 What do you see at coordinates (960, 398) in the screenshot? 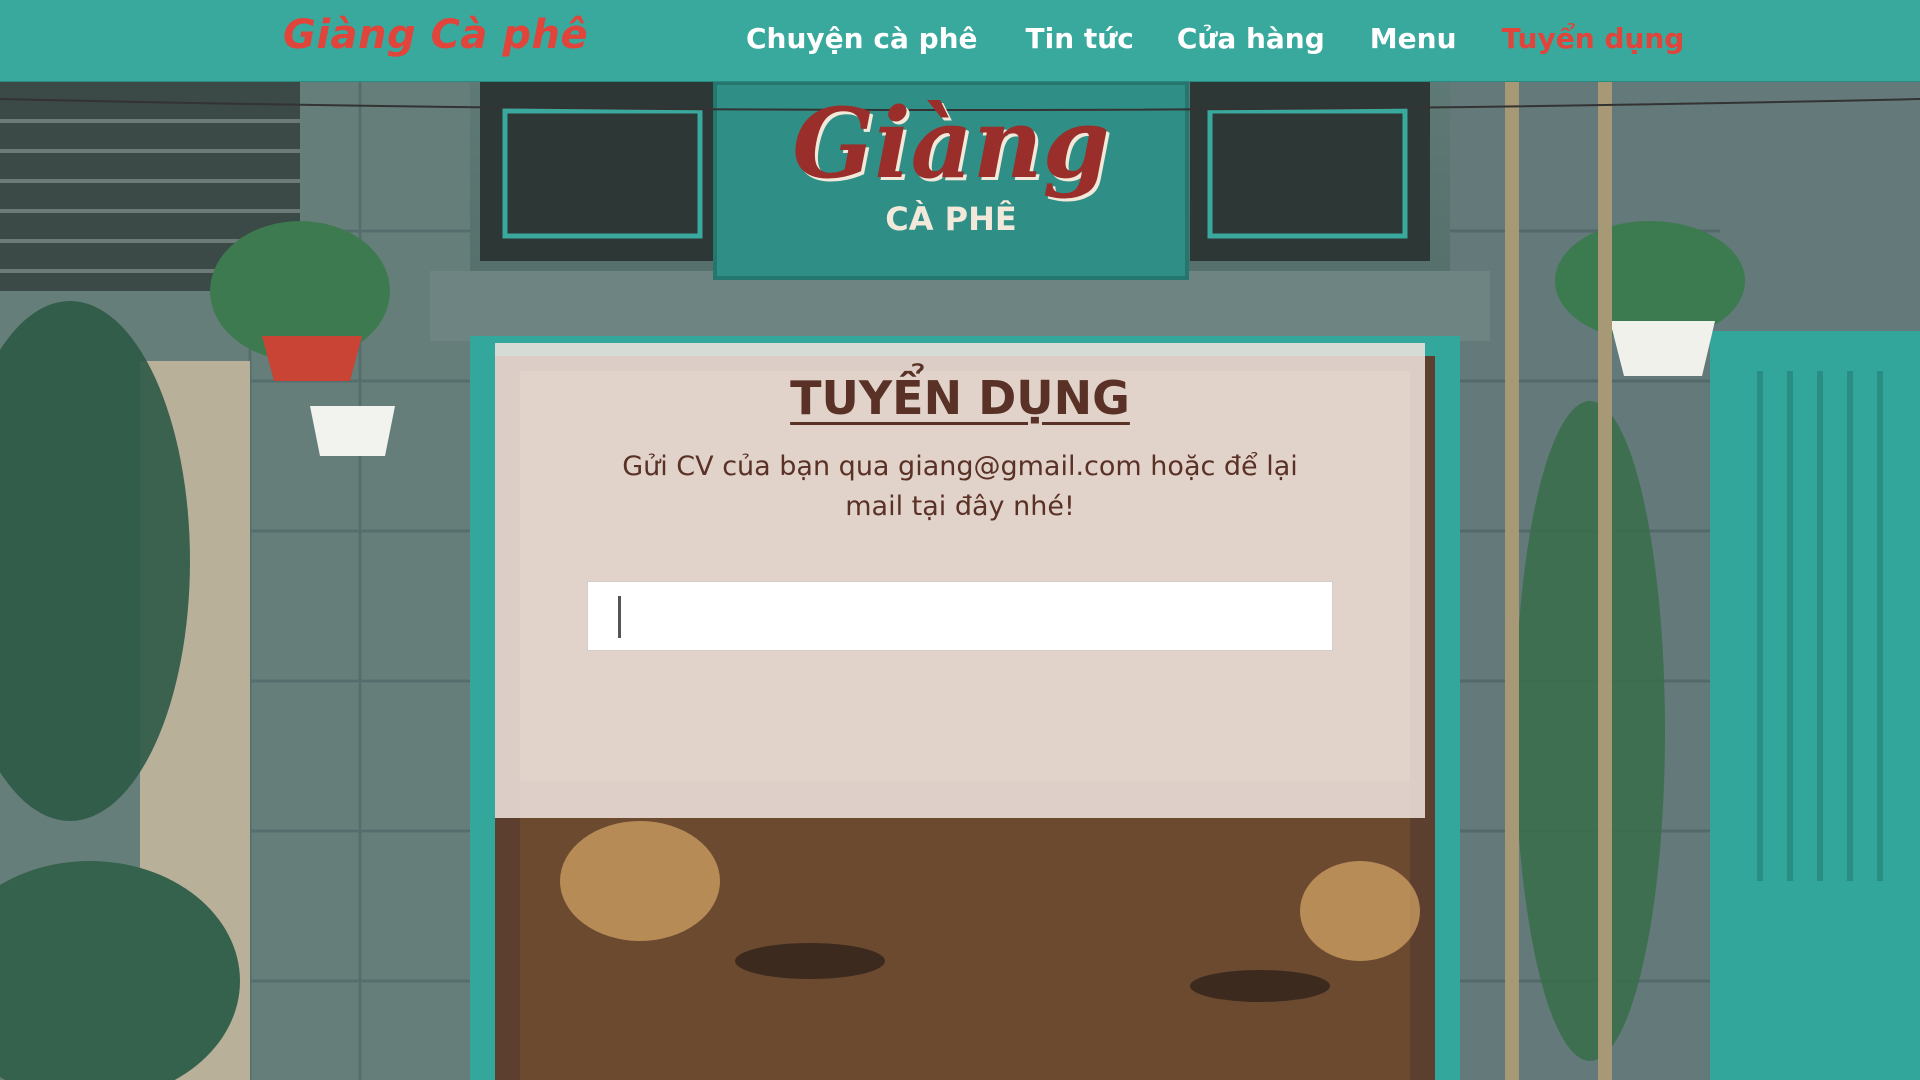
I see `recruitment-title: TUYỂN DỤNG` at bounding box center [960, 398].